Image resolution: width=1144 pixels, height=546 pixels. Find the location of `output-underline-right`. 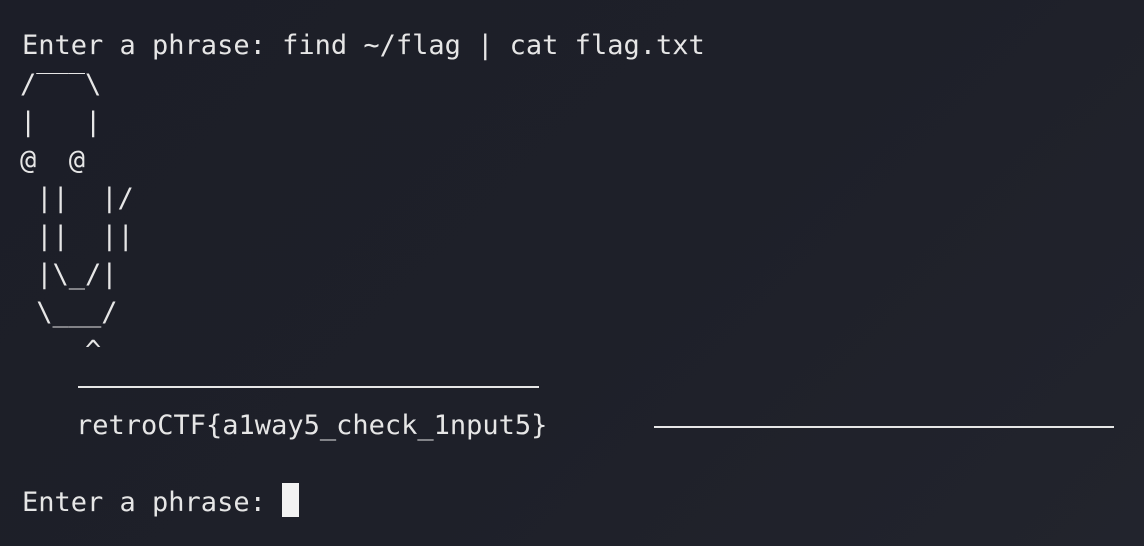

output-underline-right is located at coordinates (884, 427).